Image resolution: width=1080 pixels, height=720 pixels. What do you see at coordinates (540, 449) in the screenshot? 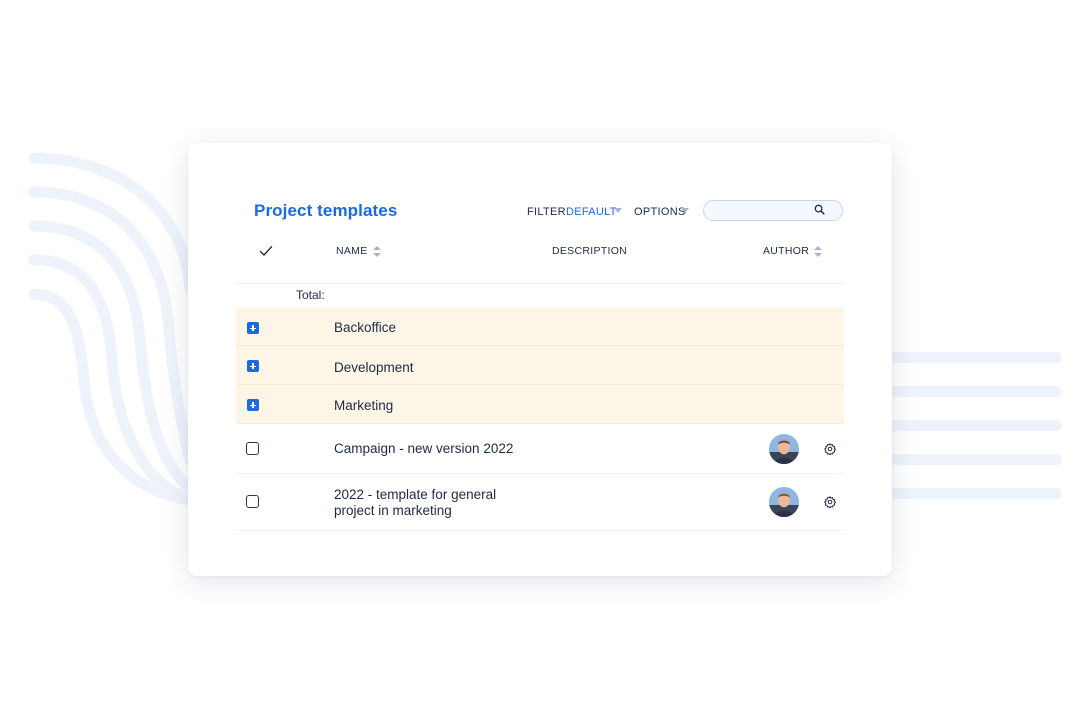
I see `table-row: Campaign - new version 2022` at bounding box center [540, 449].